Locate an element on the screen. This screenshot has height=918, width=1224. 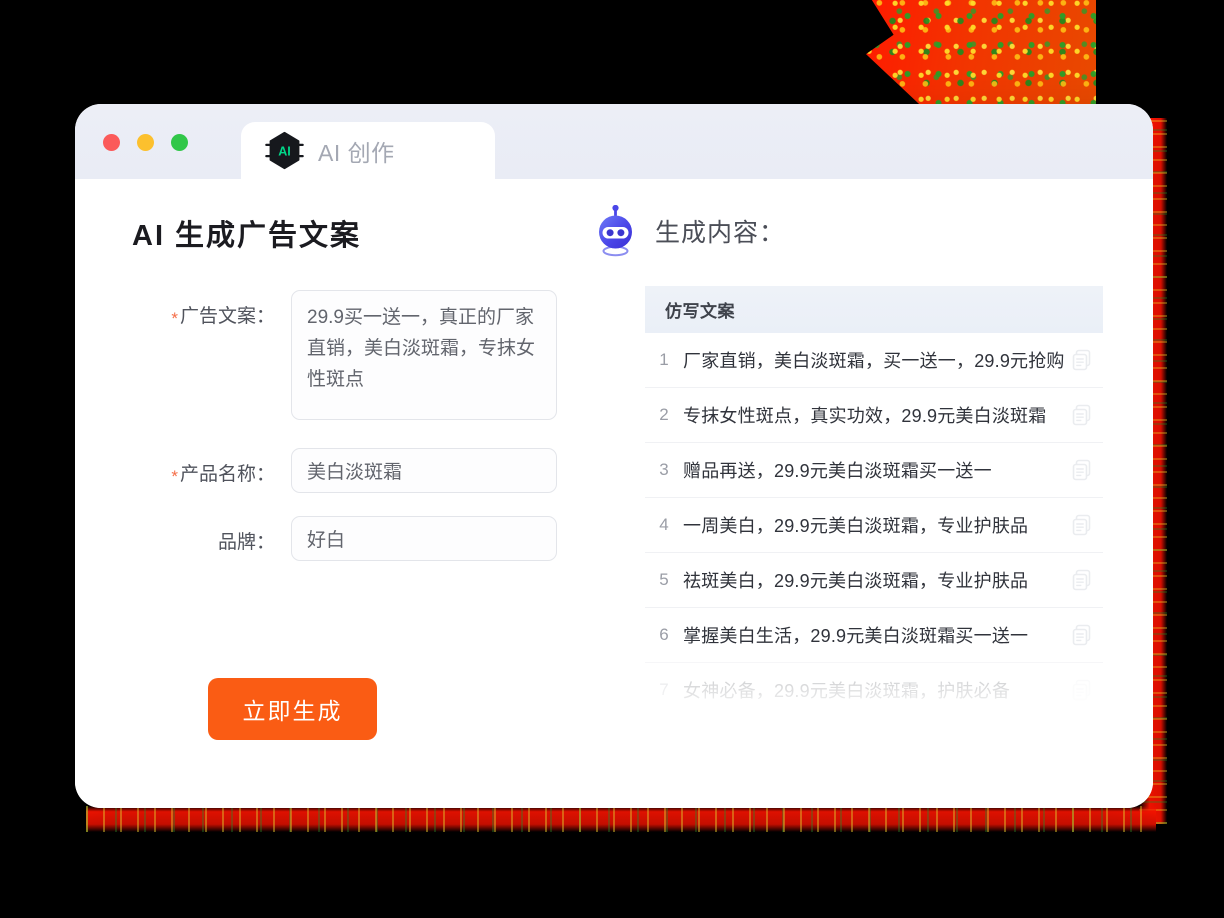
table-row: 1 厂家直销，美白淡斑霜，买一送一，29.9元抢购 is located at coordinates (874, 360).